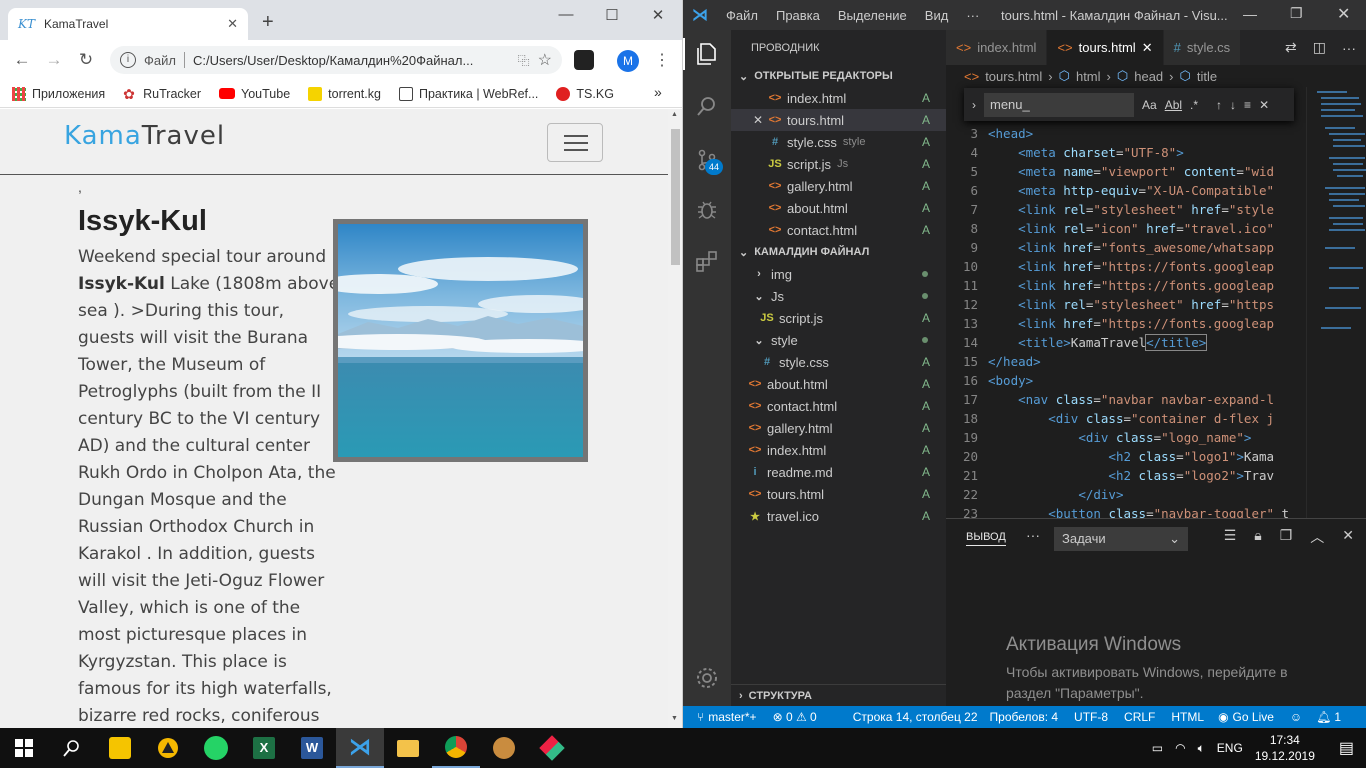 This screenshot has width=1366, height=768. Describe the element at coordinates (1088, 76) in the screenshot. I see `breadcrumb-item: html` at that location.